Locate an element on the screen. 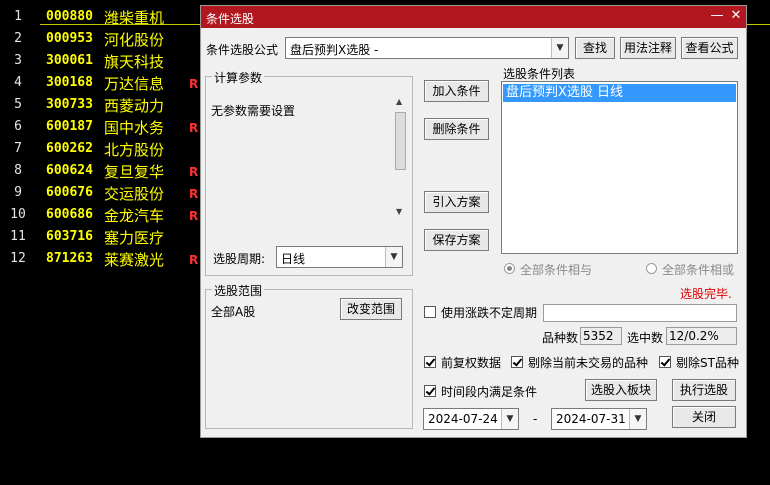  stock-name: 复旦复华 is located at coordinates (134, 172).